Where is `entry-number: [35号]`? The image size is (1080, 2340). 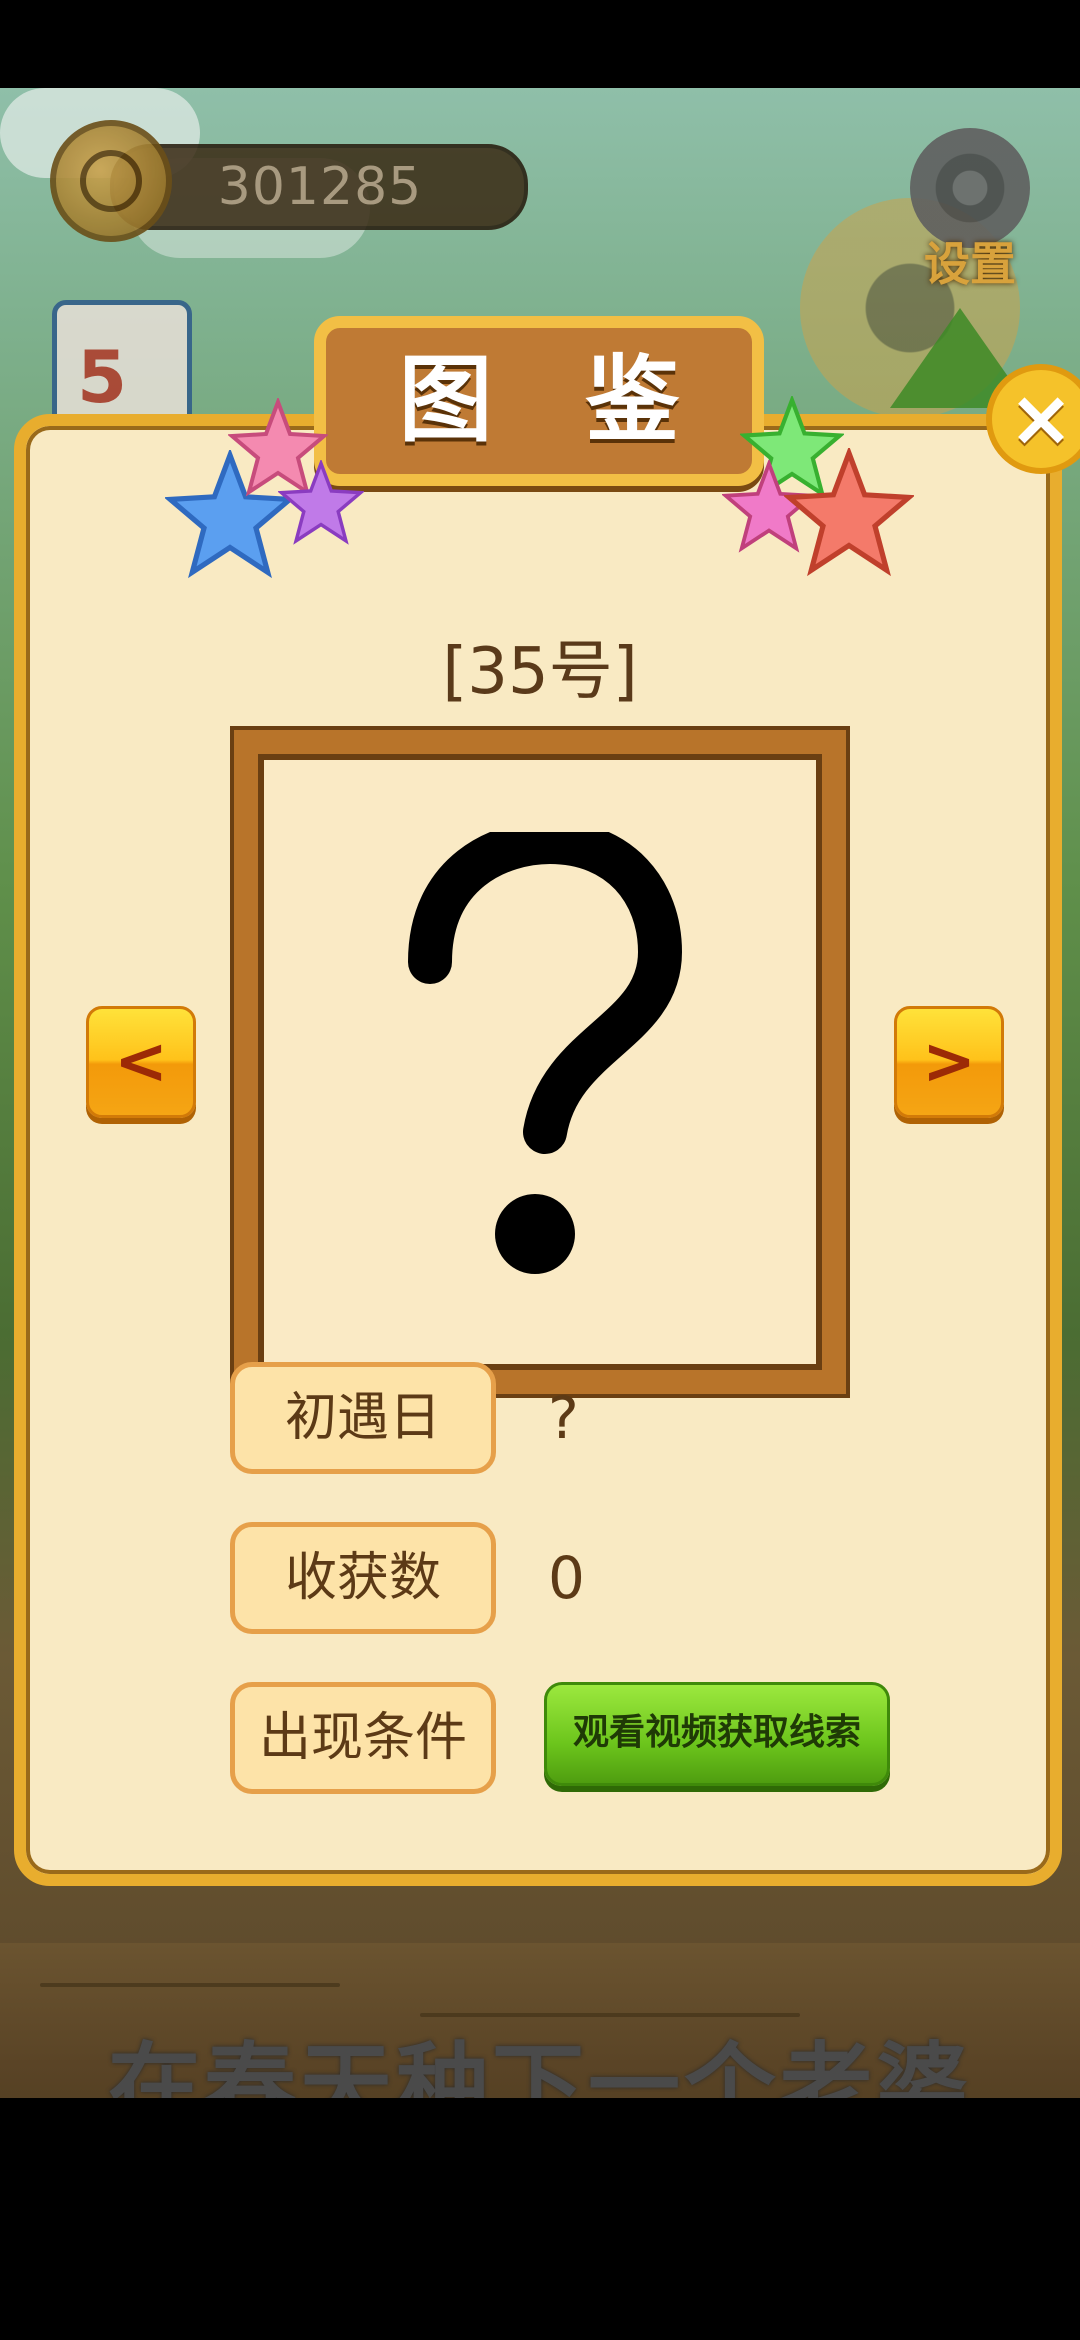 entry-number: [35号] is located at coordinates (540, 672).